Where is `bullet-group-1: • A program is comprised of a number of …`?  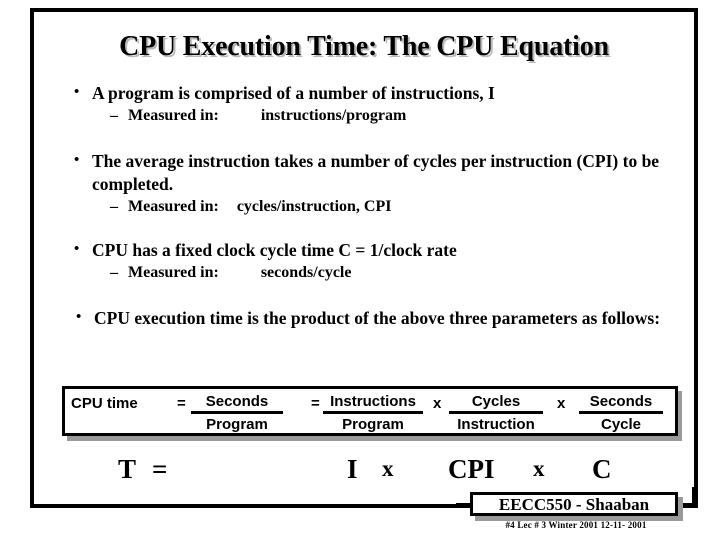 bullet-group-1: • A program is comprised of a number of … is located at coordinates (366, 104).